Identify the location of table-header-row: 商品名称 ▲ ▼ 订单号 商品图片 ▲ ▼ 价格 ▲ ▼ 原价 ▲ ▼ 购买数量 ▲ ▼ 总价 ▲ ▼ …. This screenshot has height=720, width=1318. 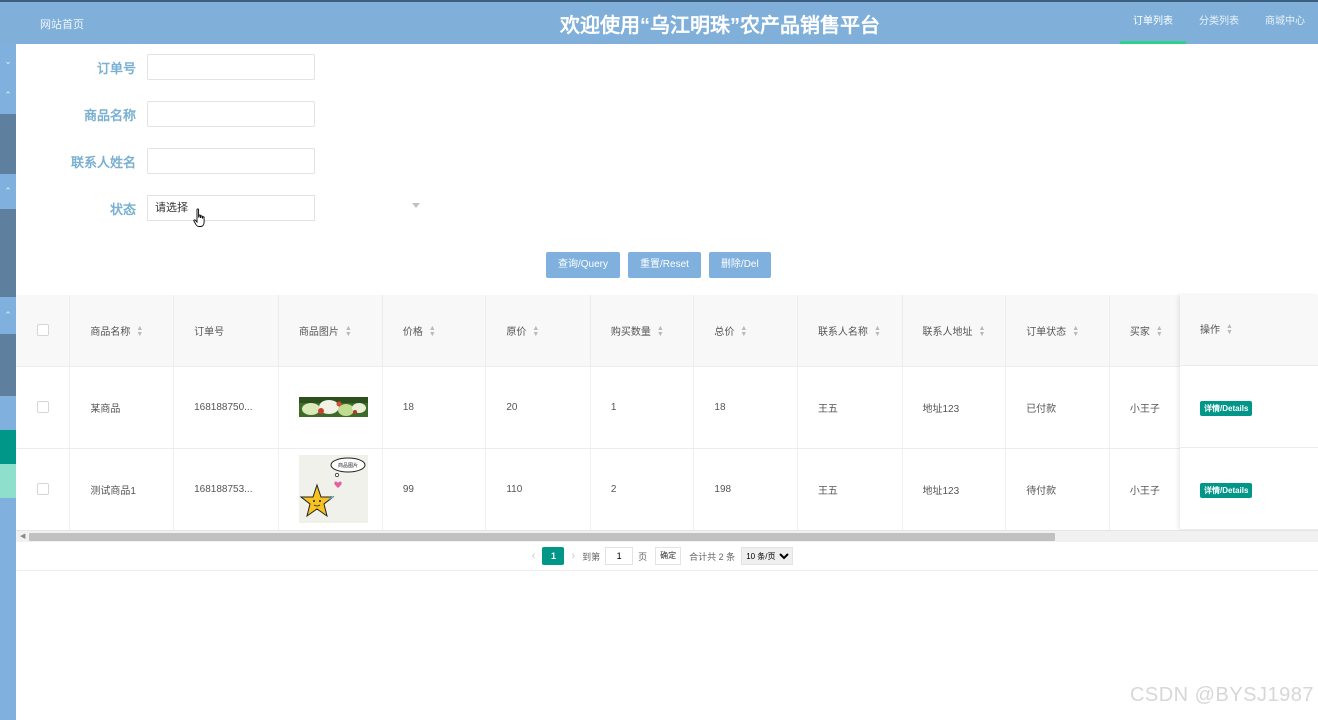
(667, 331).